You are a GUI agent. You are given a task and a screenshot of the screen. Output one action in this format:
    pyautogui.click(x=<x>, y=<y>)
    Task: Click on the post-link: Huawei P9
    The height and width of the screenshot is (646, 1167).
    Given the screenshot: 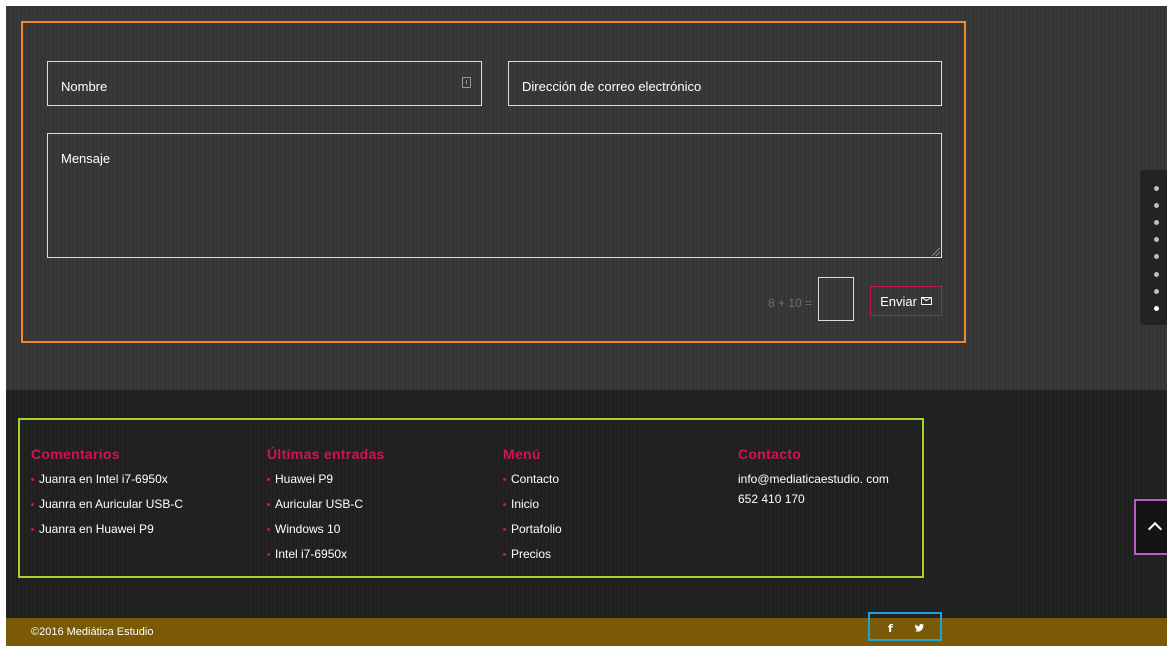 What is the action you would take?
    pyautogui.click(x=326, y=483)
    